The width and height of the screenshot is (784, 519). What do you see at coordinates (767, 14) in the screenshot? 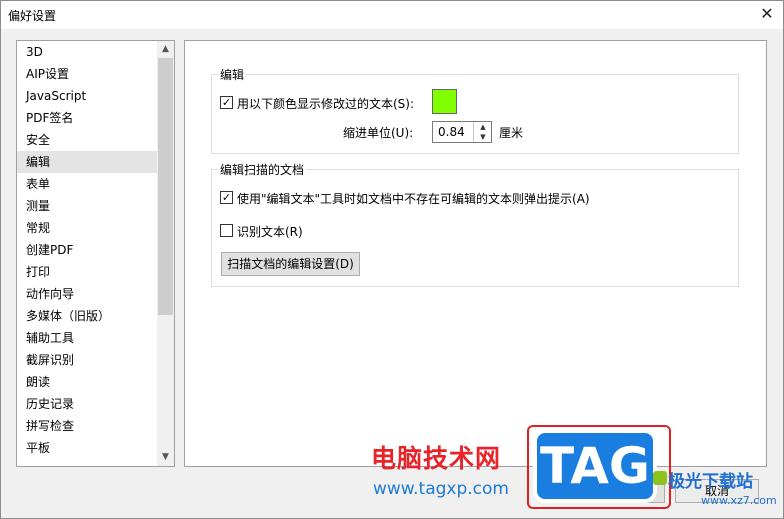
I see `close-icon: ✕` at bounding box center [767, 14].